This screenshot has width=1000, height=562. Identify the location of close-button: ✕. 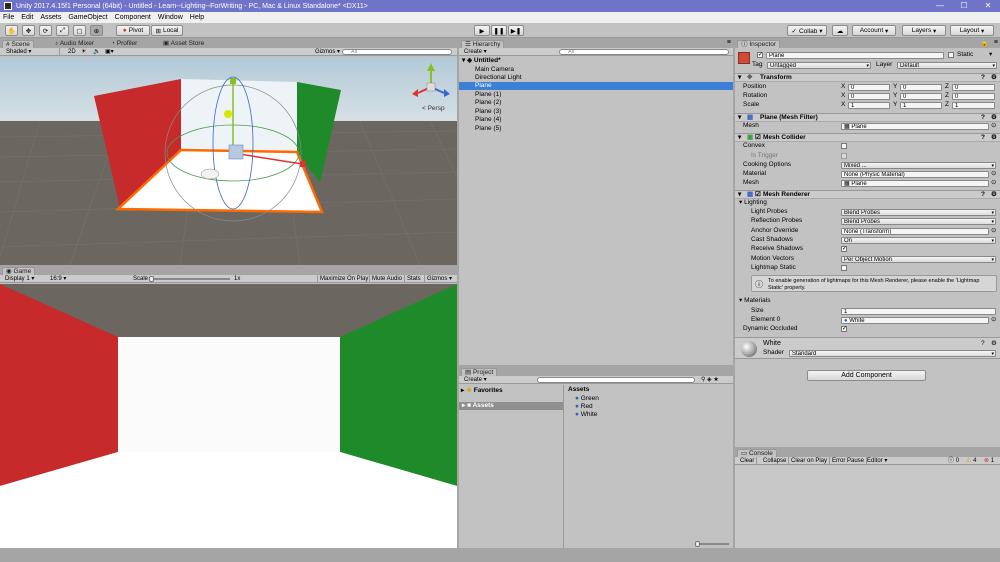
(988, 6).